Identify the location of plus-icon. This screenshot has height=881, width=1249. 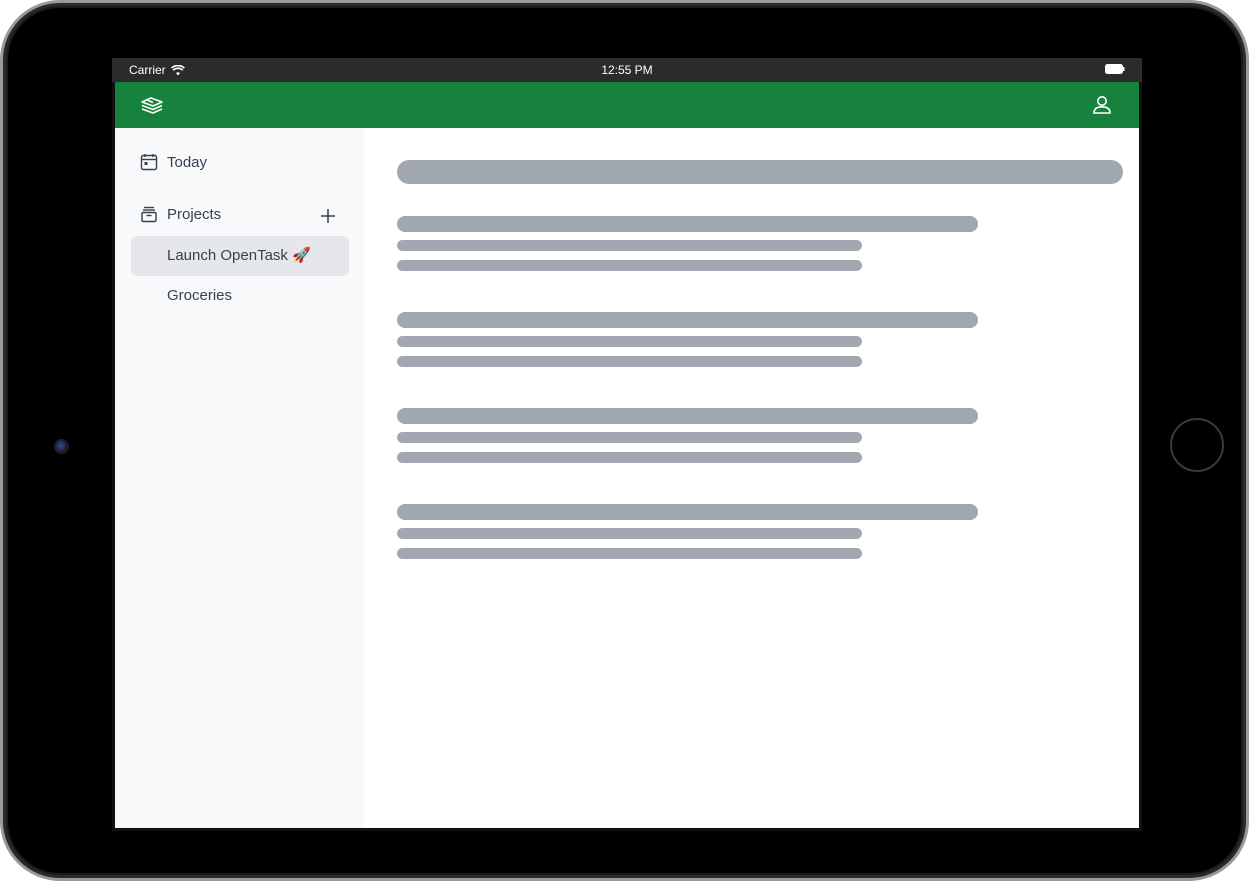
(328, 216).